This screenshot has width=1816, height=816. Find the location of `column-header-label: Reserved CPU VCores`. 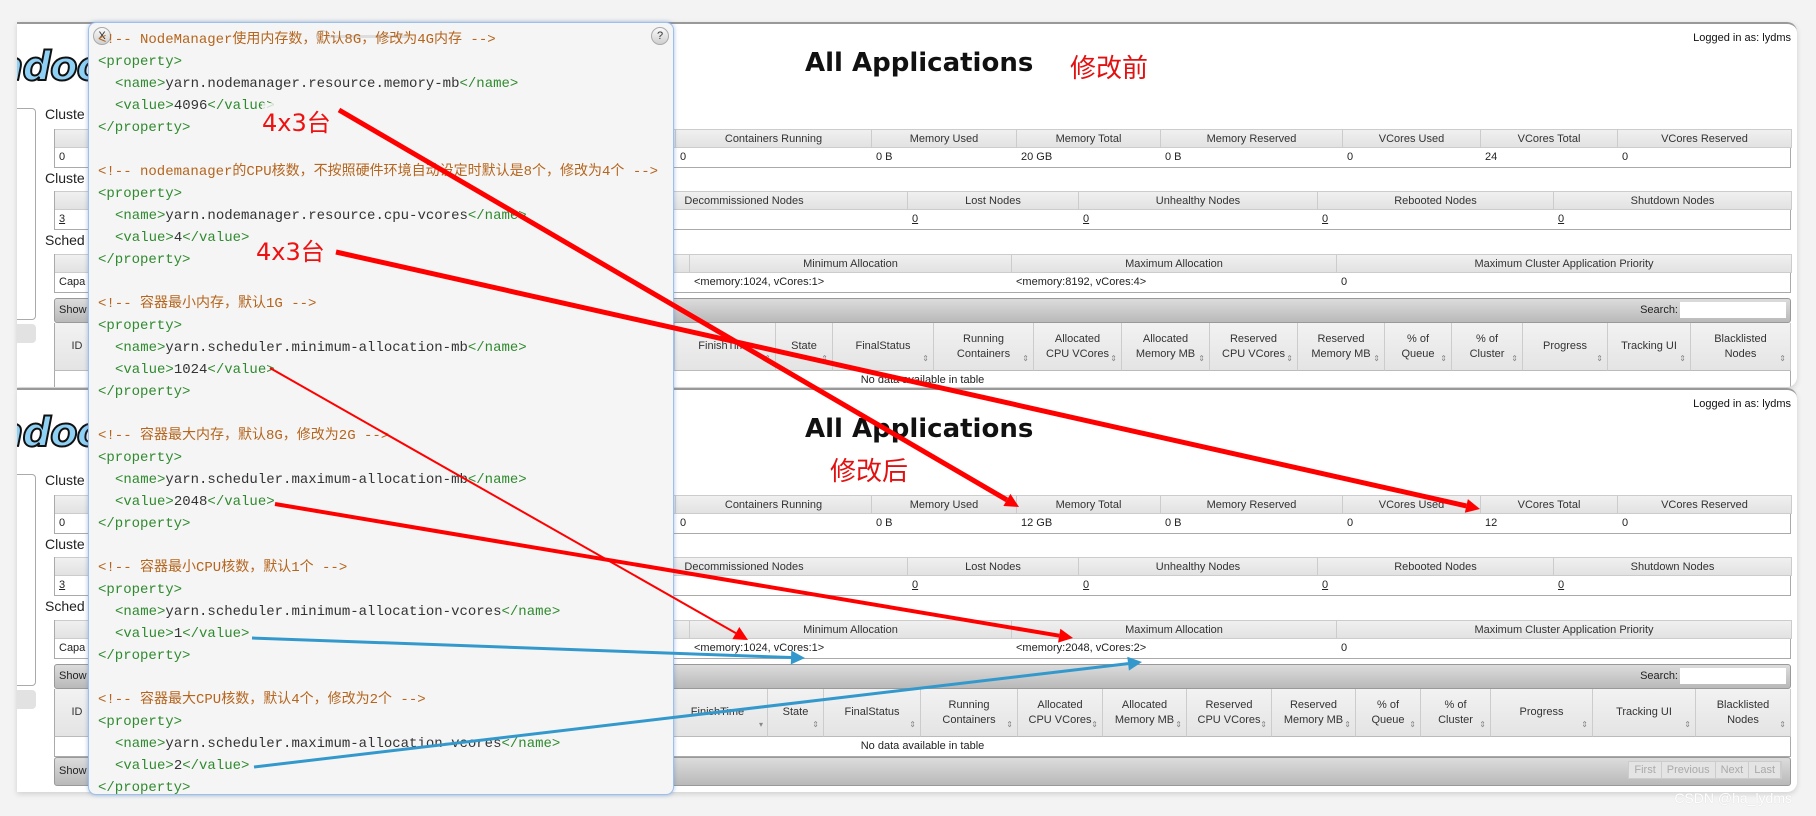

column-header-label: Reserved CPU VCores is located at coordinates (1229, 712).